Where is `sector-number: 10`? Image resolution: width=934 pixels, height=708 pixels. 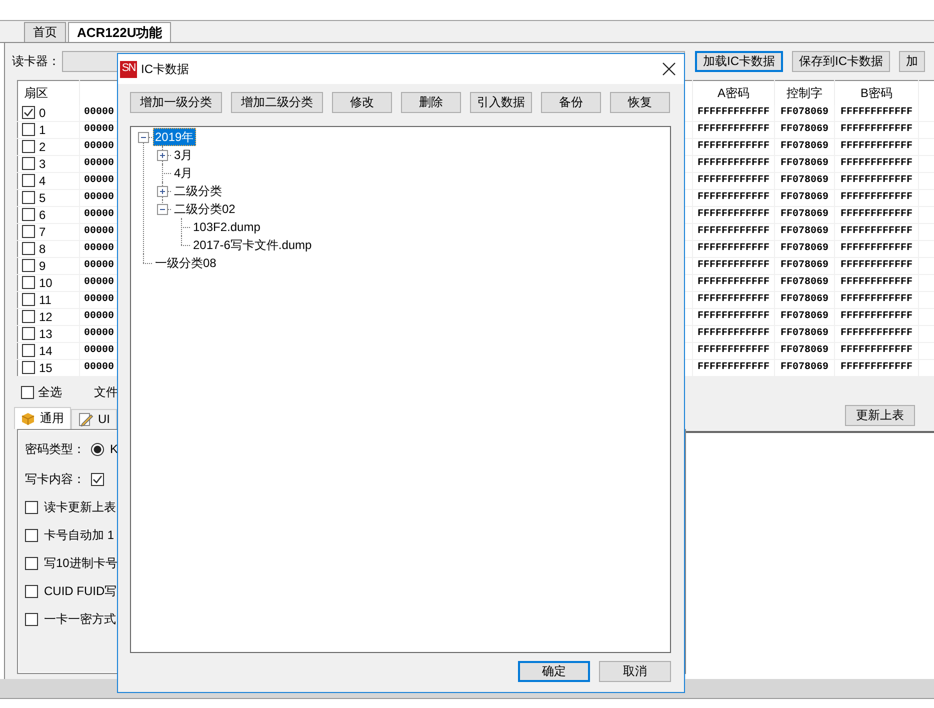 sector-number: 10 is located at coordinates (45, 283).